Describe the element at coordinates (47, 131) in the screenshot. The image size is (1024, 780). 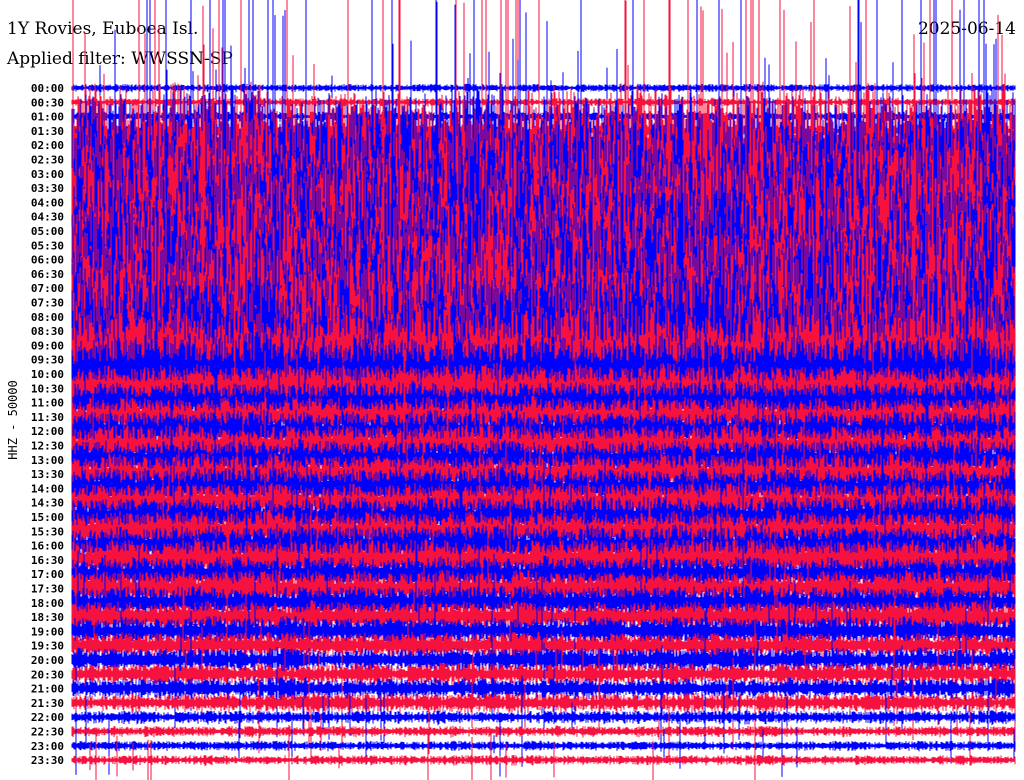
I see `row-time-label: 01:30` at that location.